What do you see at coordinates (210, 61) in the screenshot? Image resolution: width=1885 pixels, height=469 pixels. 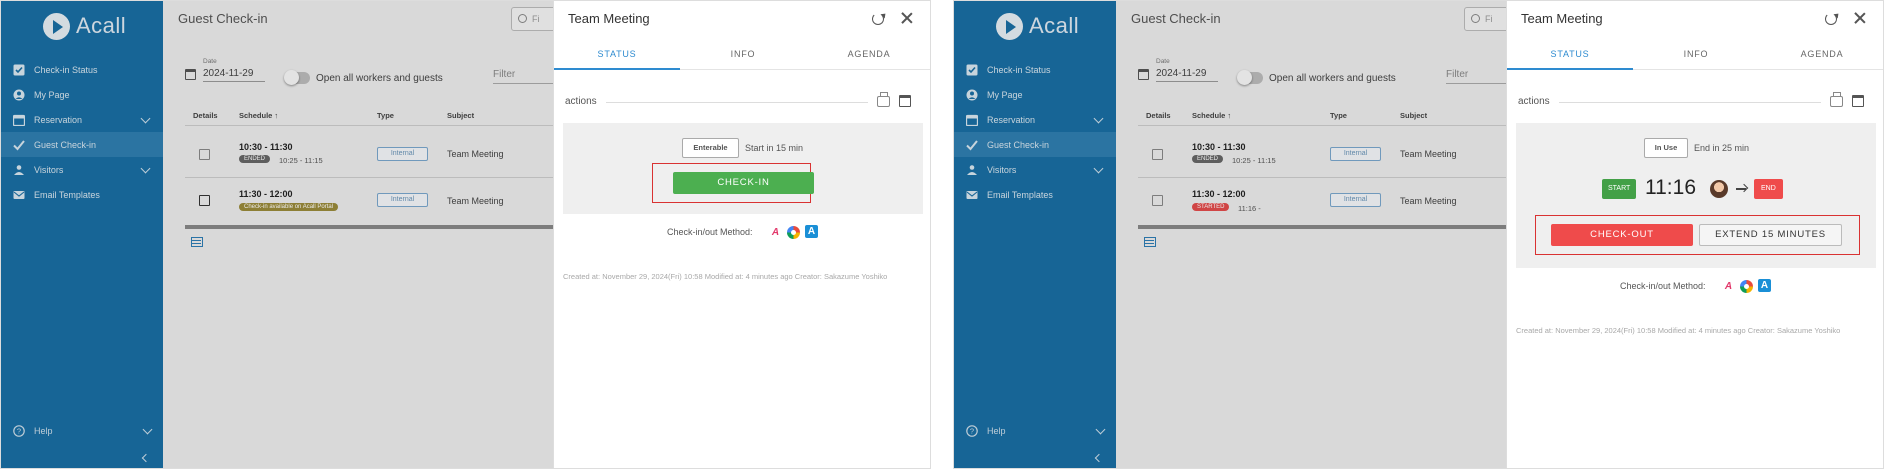 I see `date-label: Date` at bounding box center [210, 61].